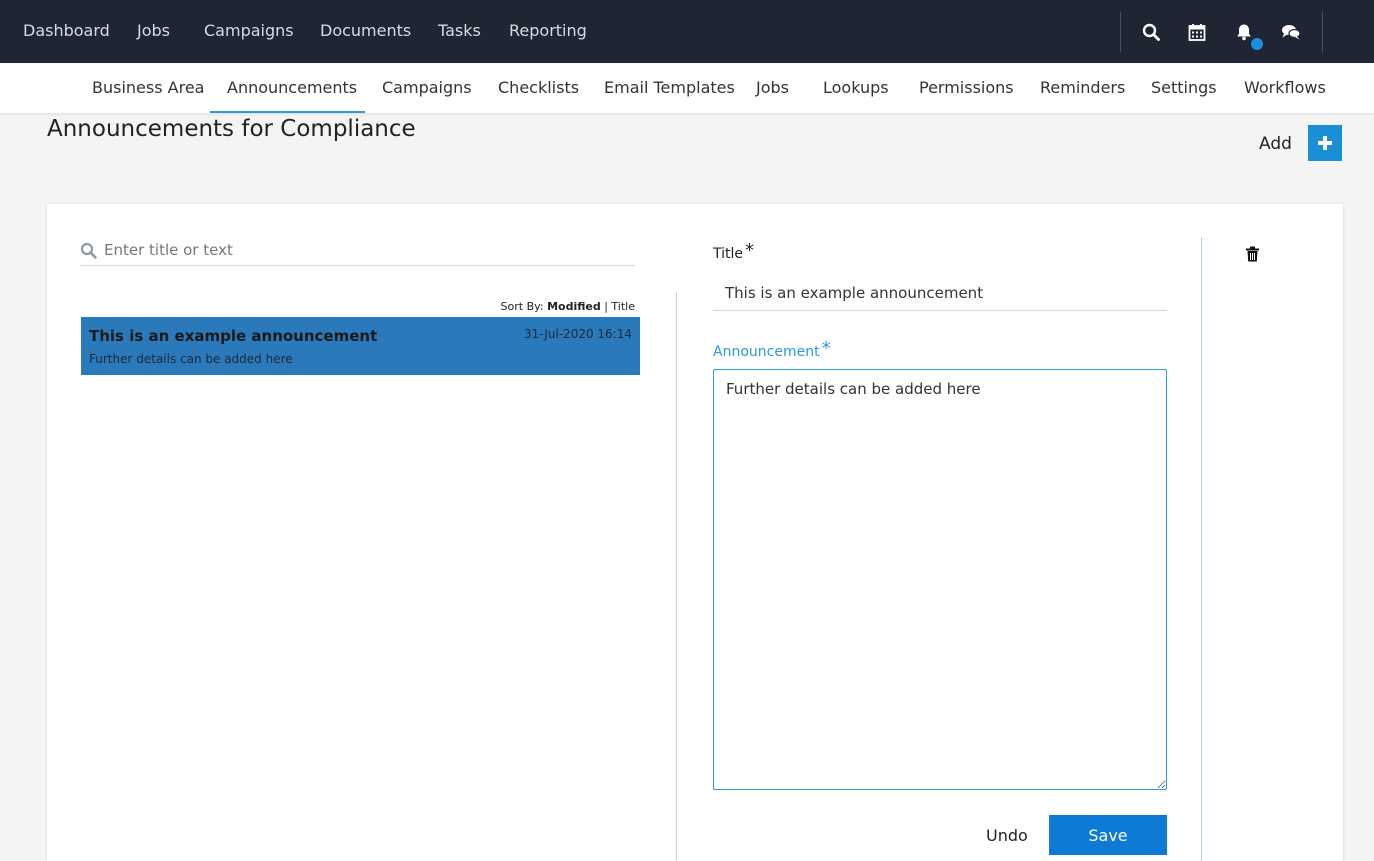 Image resolution: width=1374 pixels, height=861 pixels. Describe the element at coordinates (669, 87) in the screenshot. I see `subnav-email-templates: Email Templates` at that location.